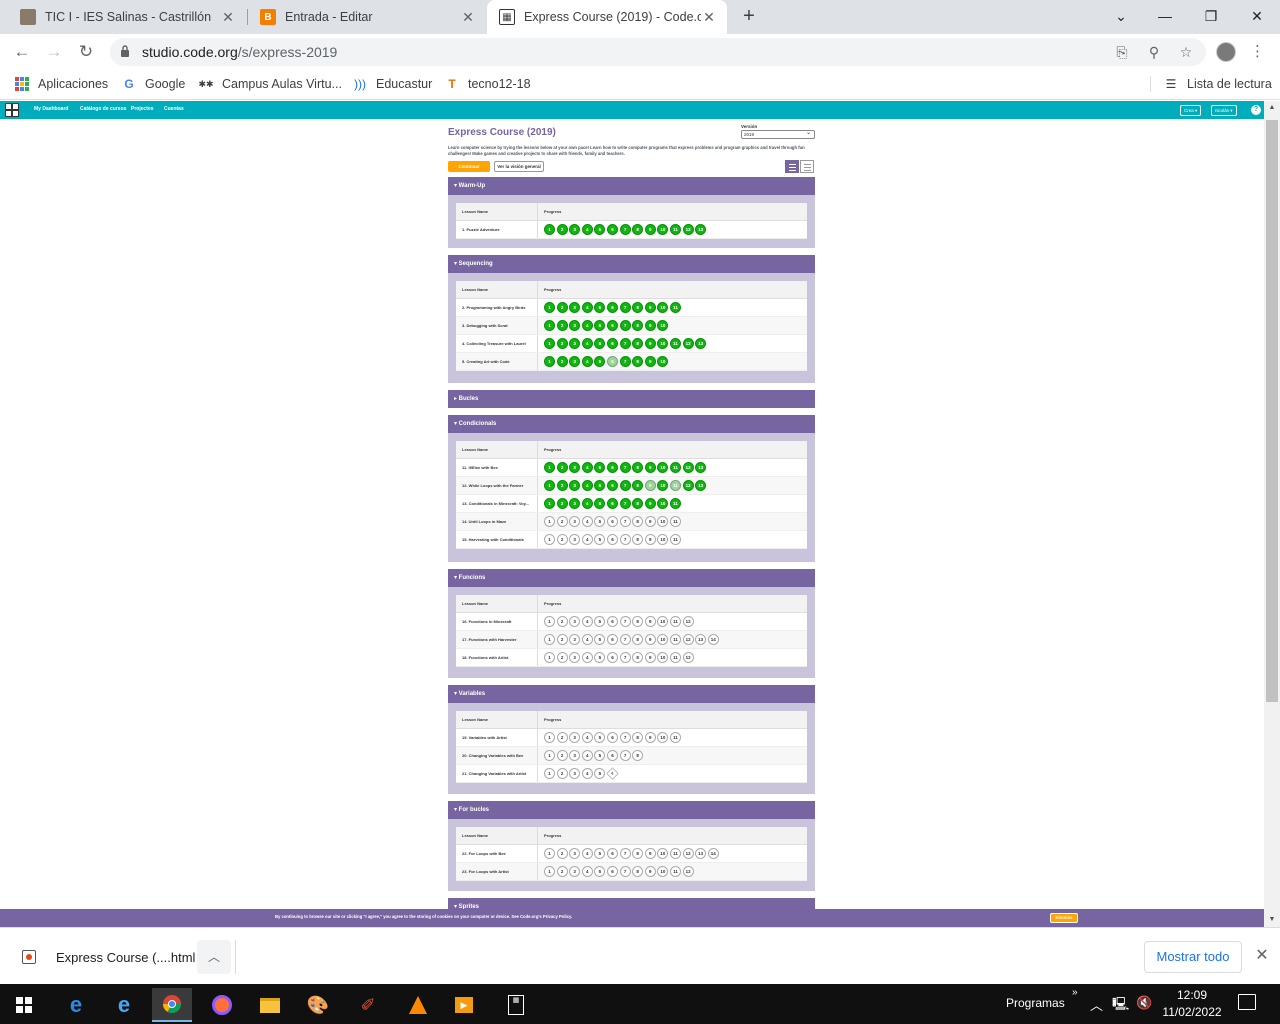  What do you see at coordinates (142, 109) in the screenshot?
I see `nav-projects: Projectes` at bounding box center [142, 109].